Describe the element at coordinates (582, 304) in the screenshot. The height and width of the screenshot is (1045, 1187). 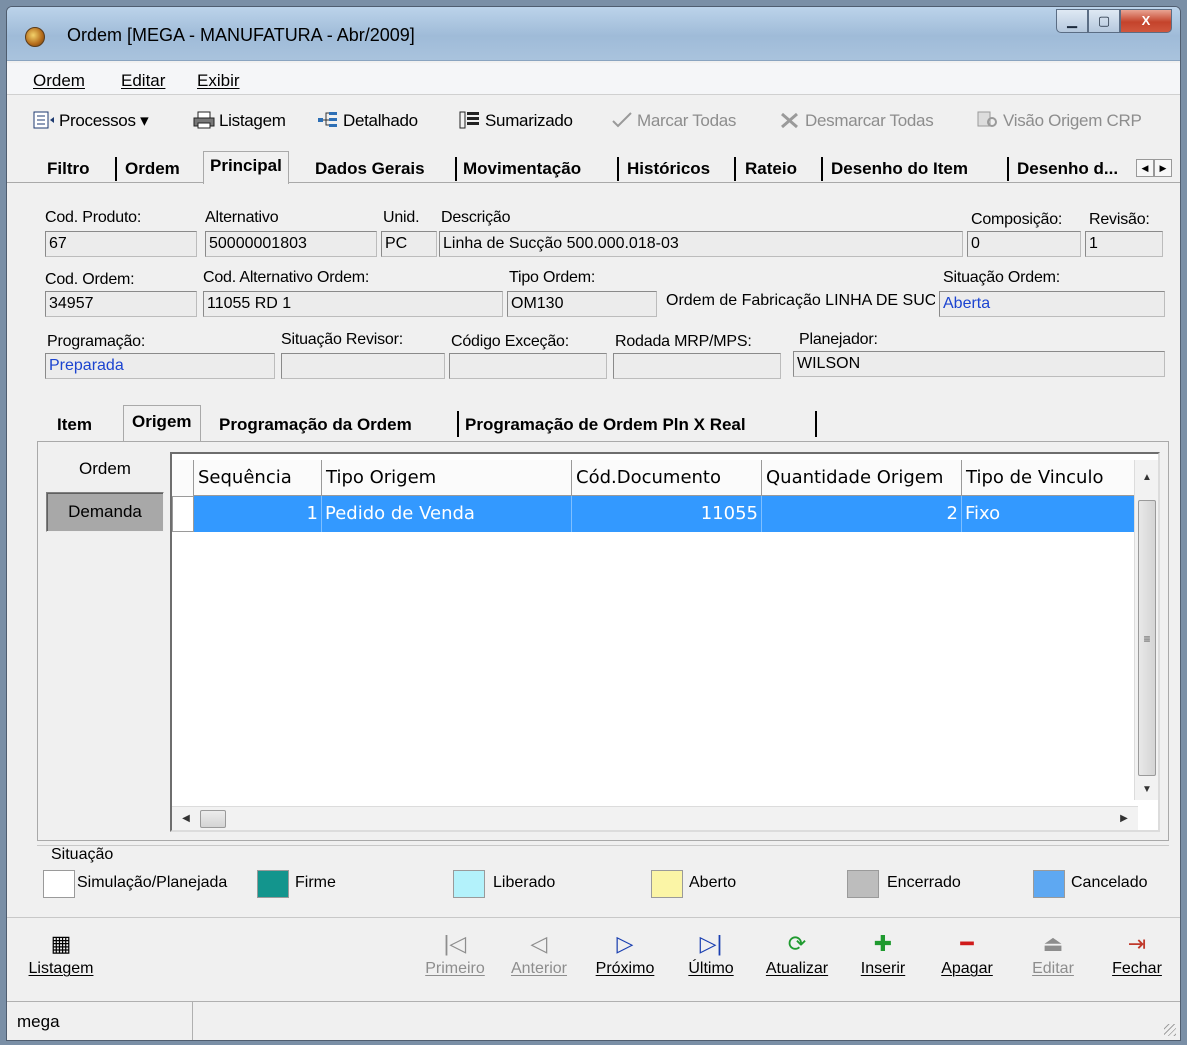
I see `tipo-ordem-field: OM130` at that location.